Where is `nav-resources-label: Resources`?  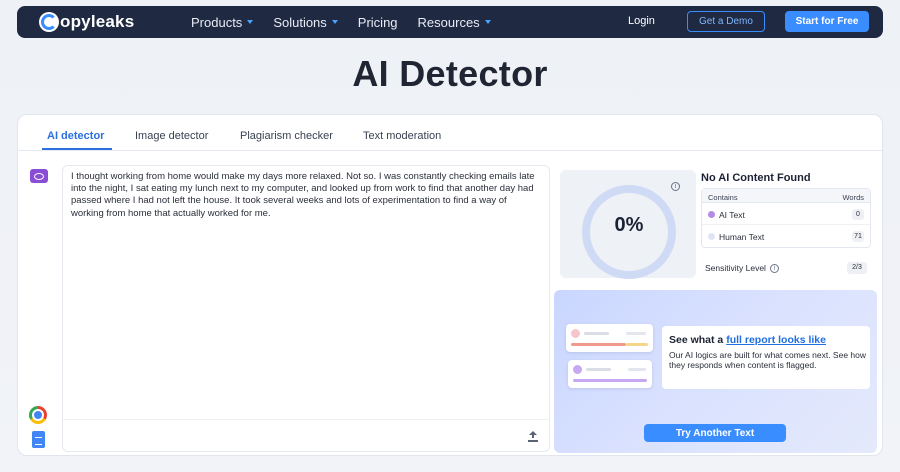
nav-resources-label: Resources is located at coordinates (448, 22).